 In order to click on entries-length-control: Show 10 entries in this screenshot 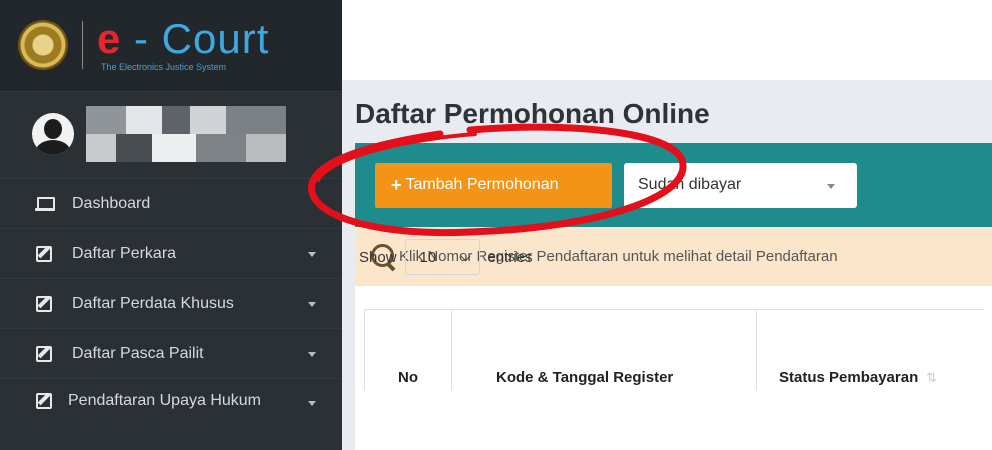, I will do `click(446, 257)`.